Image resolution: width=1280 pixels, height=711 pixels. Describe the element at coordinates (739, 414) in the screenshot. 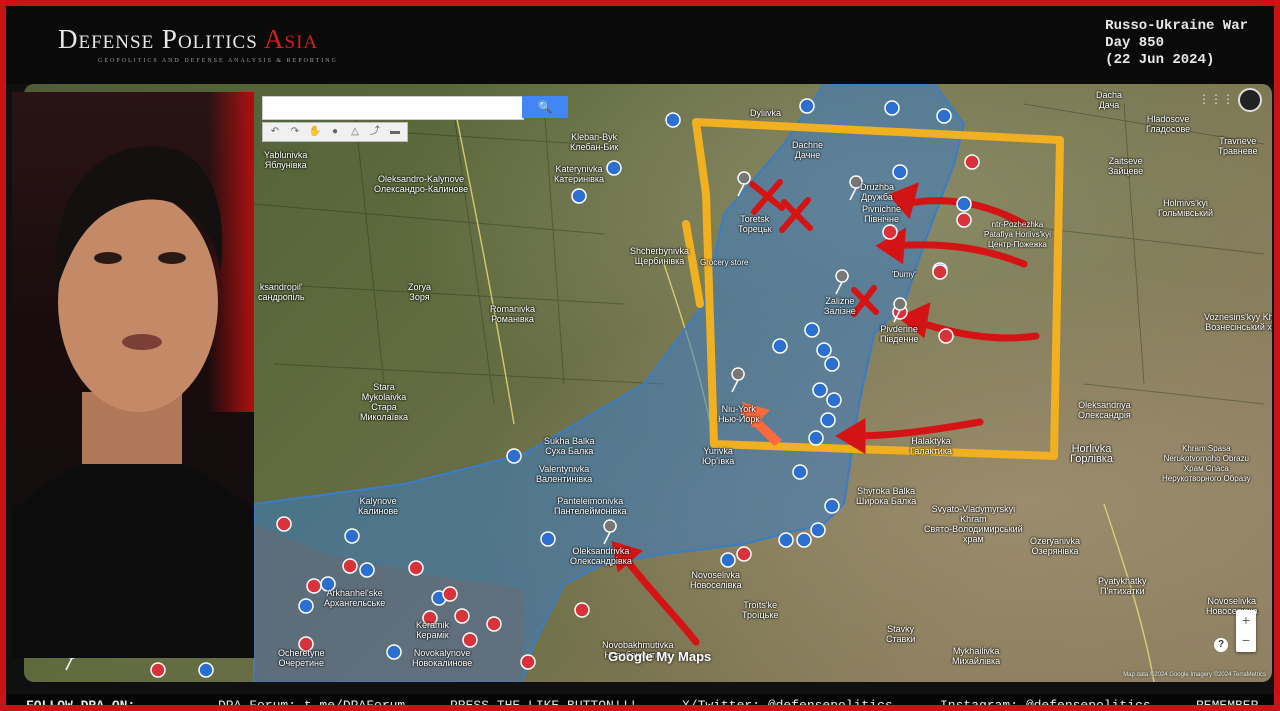

I see `place-label: Niu-York Нью-Йорк` at that location.